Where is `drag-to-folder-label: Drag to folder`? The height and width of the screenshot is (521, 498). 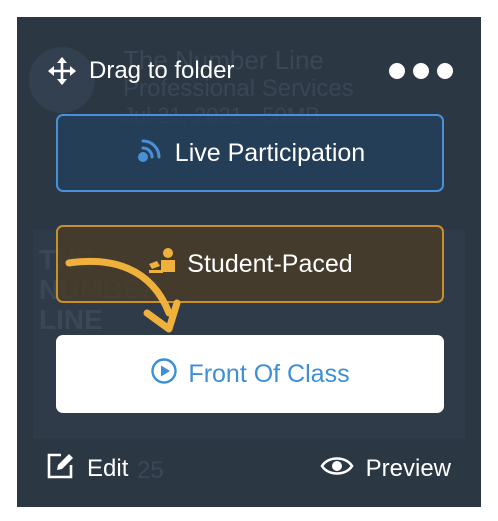
drag-to-folder-label: Drag to folder is located at coordinates (162, 70).